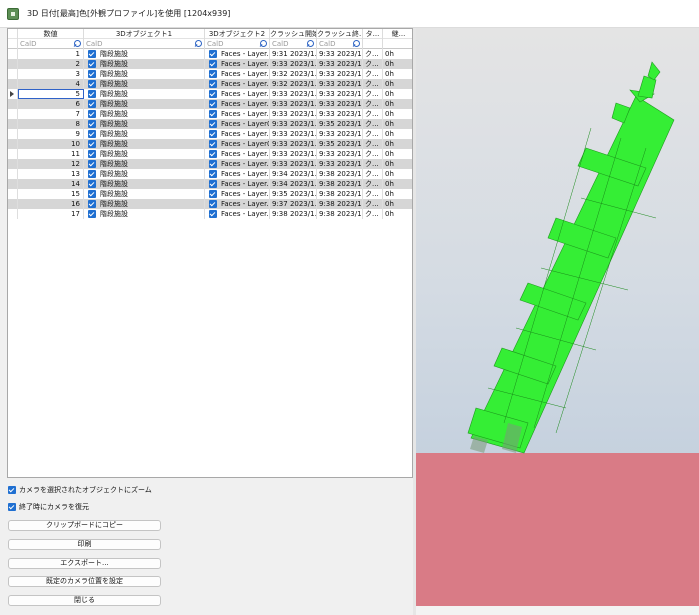  I want to click on column-header-clash-start: クラッシュ開始, so click(293, 34).